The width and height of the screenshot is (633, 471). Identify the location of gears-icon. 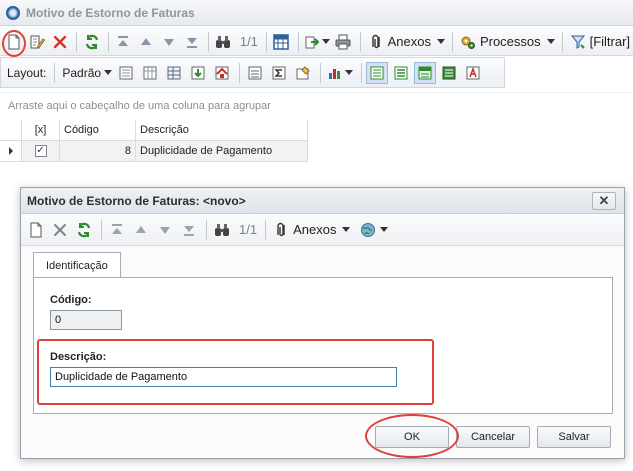
(468, 42).